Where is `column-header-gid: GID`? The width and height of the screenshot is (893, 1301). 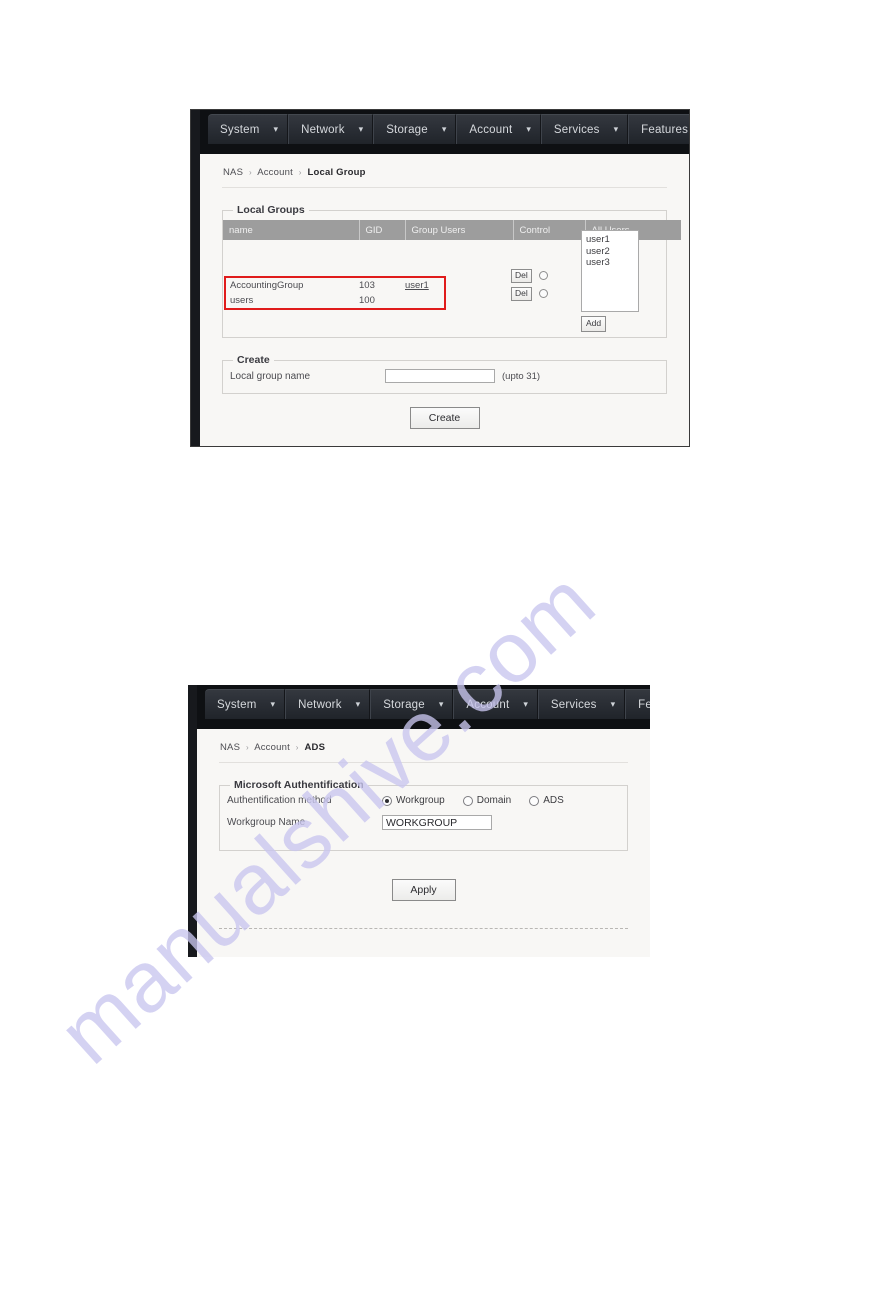
column-header-gid: GID is located at coordinates (382, 230).